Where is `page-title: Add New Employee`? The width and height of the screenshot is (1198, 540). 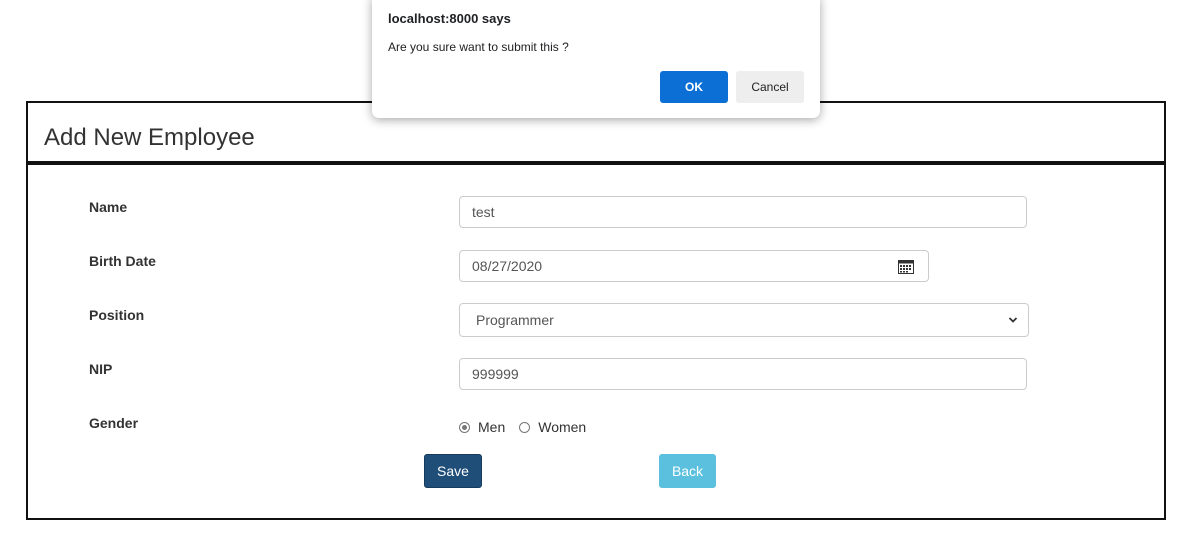
page-title: Add New Employee is located at coordinates (149, 137).